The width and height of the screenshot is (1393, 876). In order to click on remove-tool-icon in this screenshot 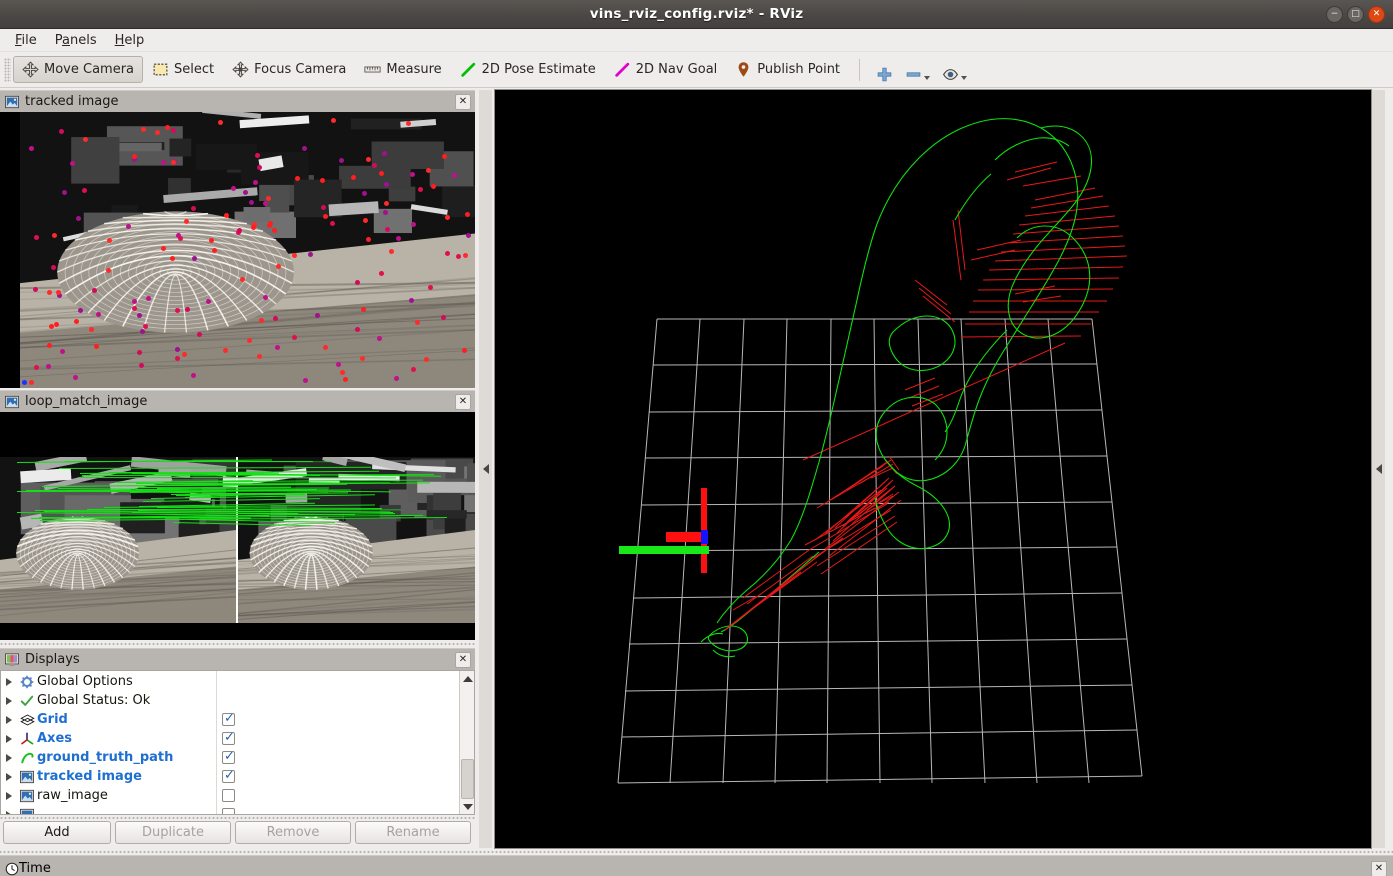, I will do `click(913, 74)`.